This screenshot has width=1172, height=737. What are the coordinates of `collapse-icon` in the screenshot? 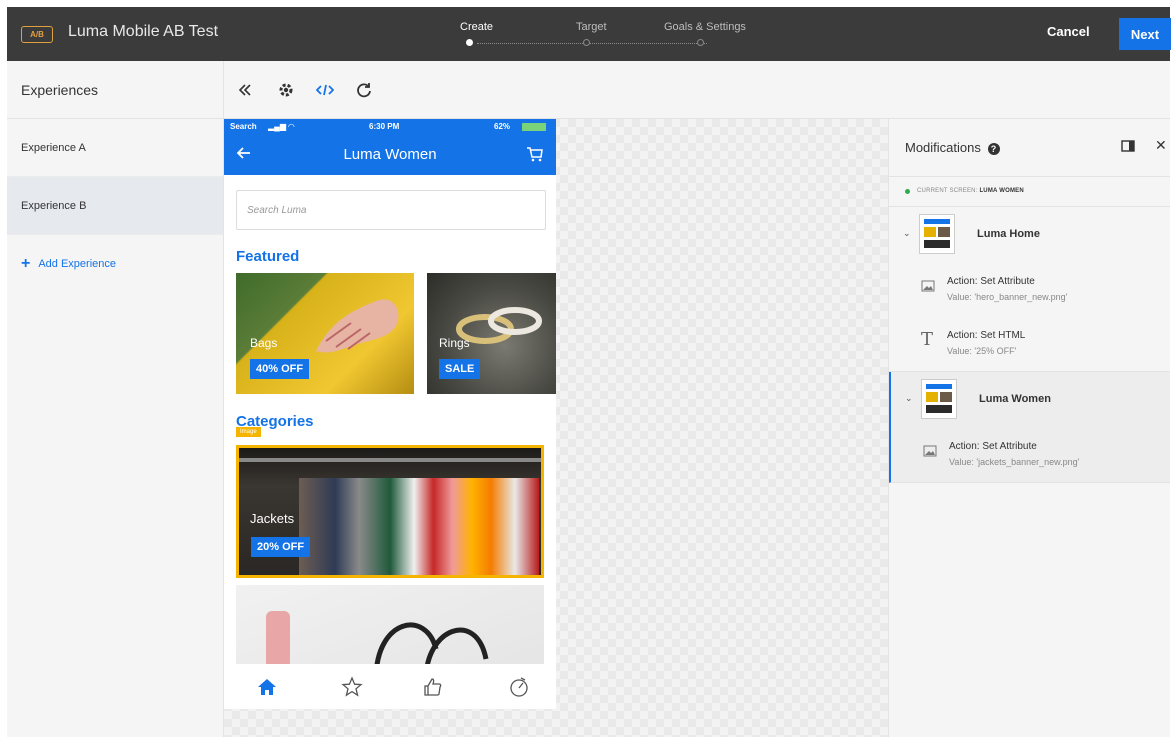 It's located at (245, 90).